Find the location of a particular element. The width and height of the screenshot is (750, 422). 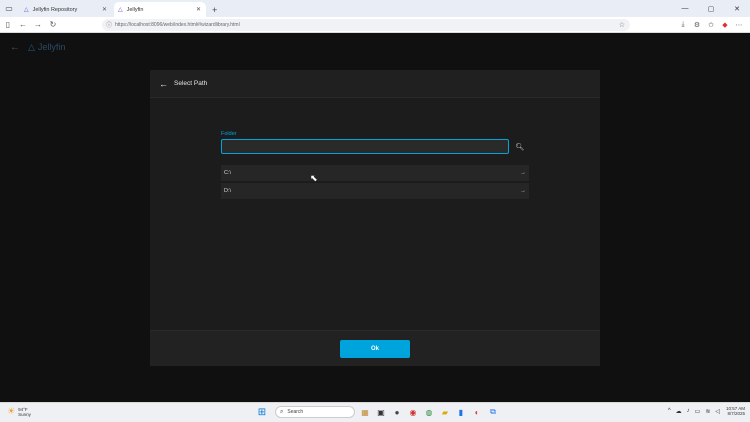

app-icon: ◉ is located at coordinates (413, 412).